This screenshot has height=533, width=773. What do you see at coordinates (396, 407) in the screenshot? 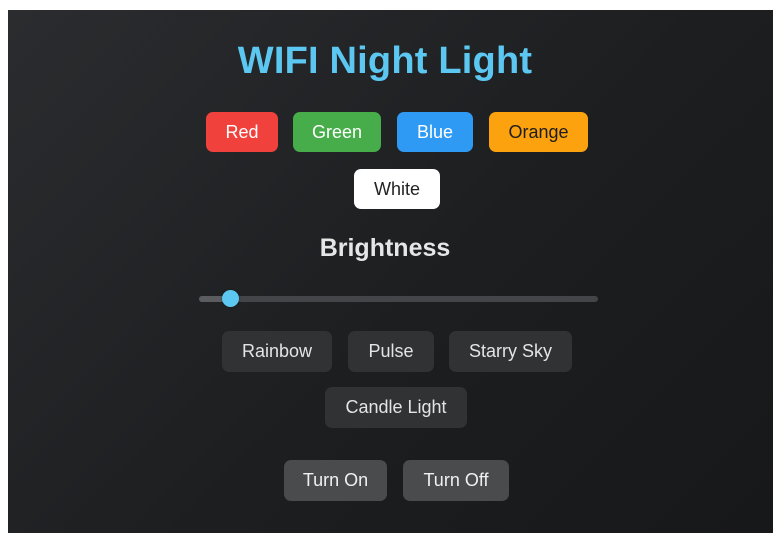
I see `effect-button-candle-light: Candle Light` at bounding box center [396, 407].